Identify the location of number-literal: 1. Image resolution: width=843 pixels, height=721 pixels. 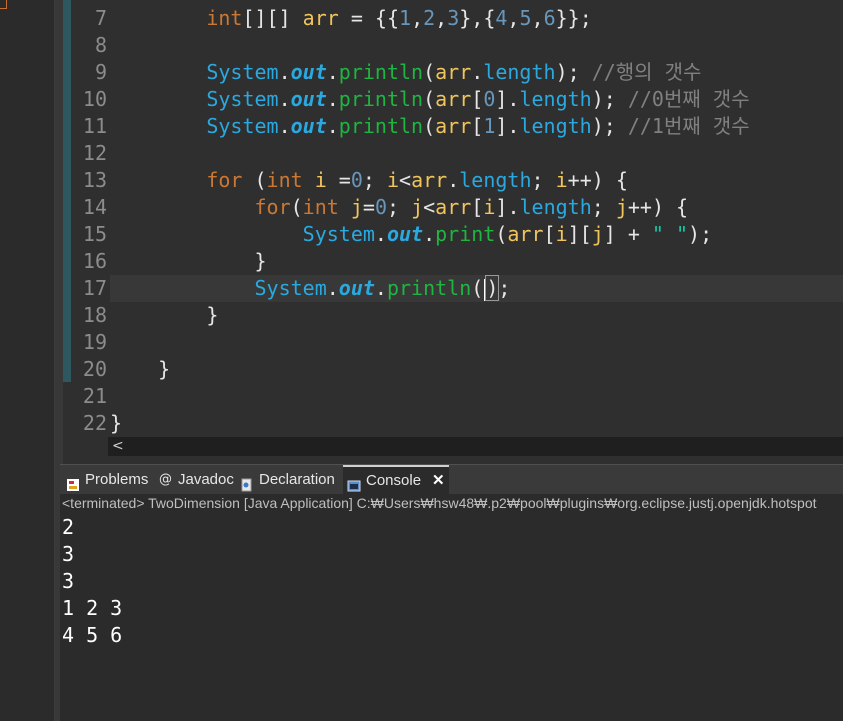
(405, 18).